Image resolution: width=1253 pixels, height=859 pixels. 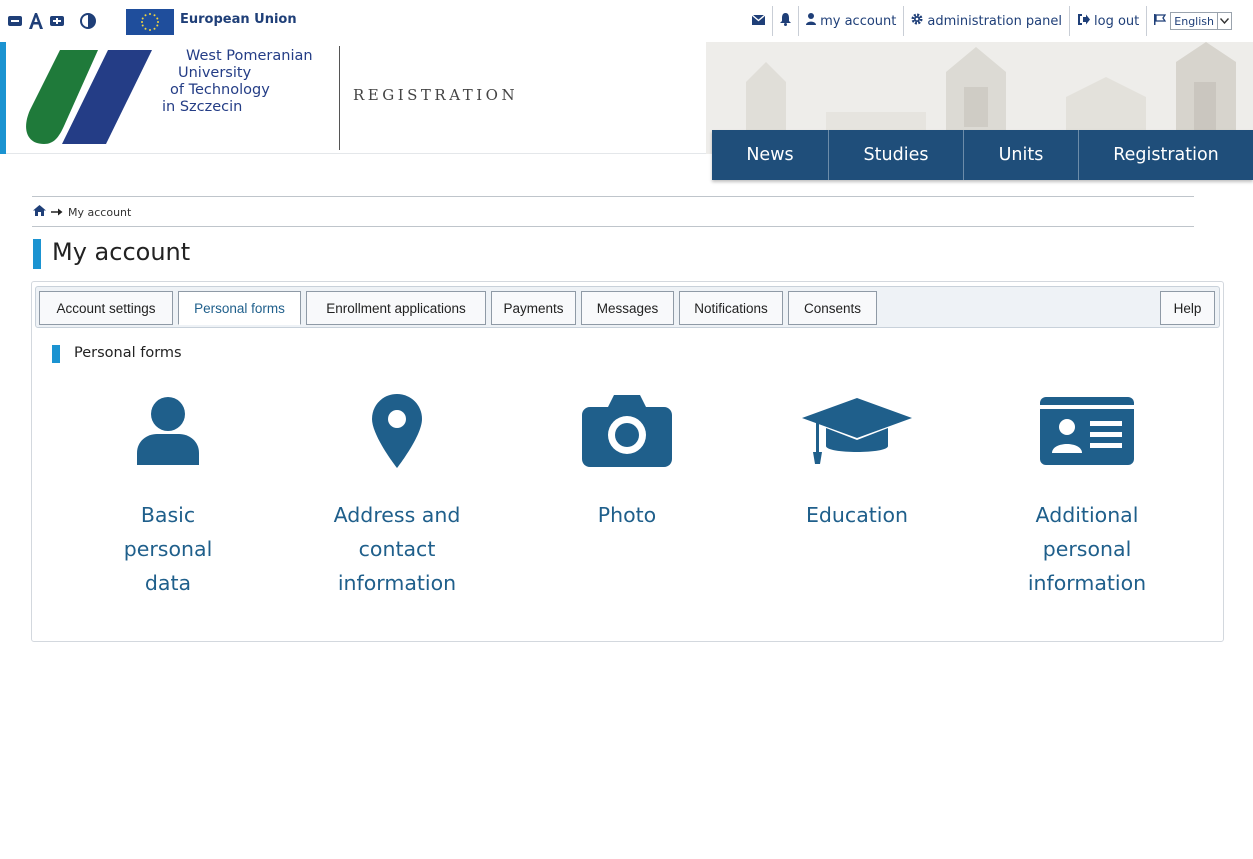 I want to click on logout-link: log out, so click(x=1107, y=21).